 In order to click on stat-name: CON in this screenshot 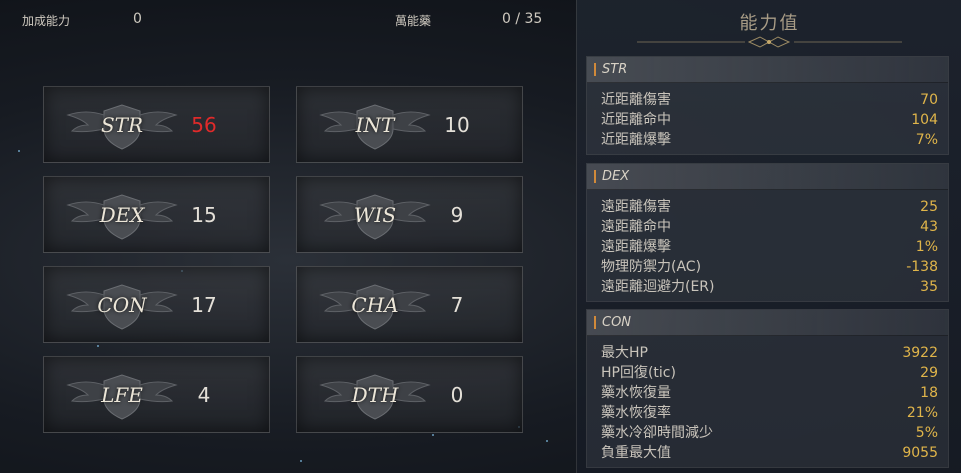, I will do `click(122, 305)`.